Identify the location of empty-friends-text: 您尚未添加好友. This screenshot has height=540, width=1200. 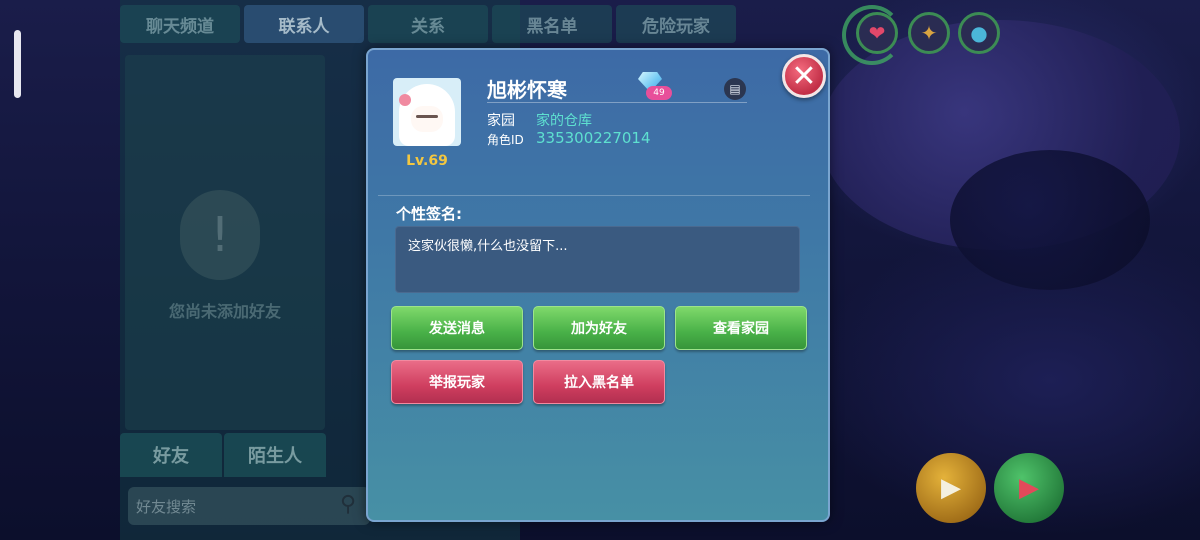
(224, 311).